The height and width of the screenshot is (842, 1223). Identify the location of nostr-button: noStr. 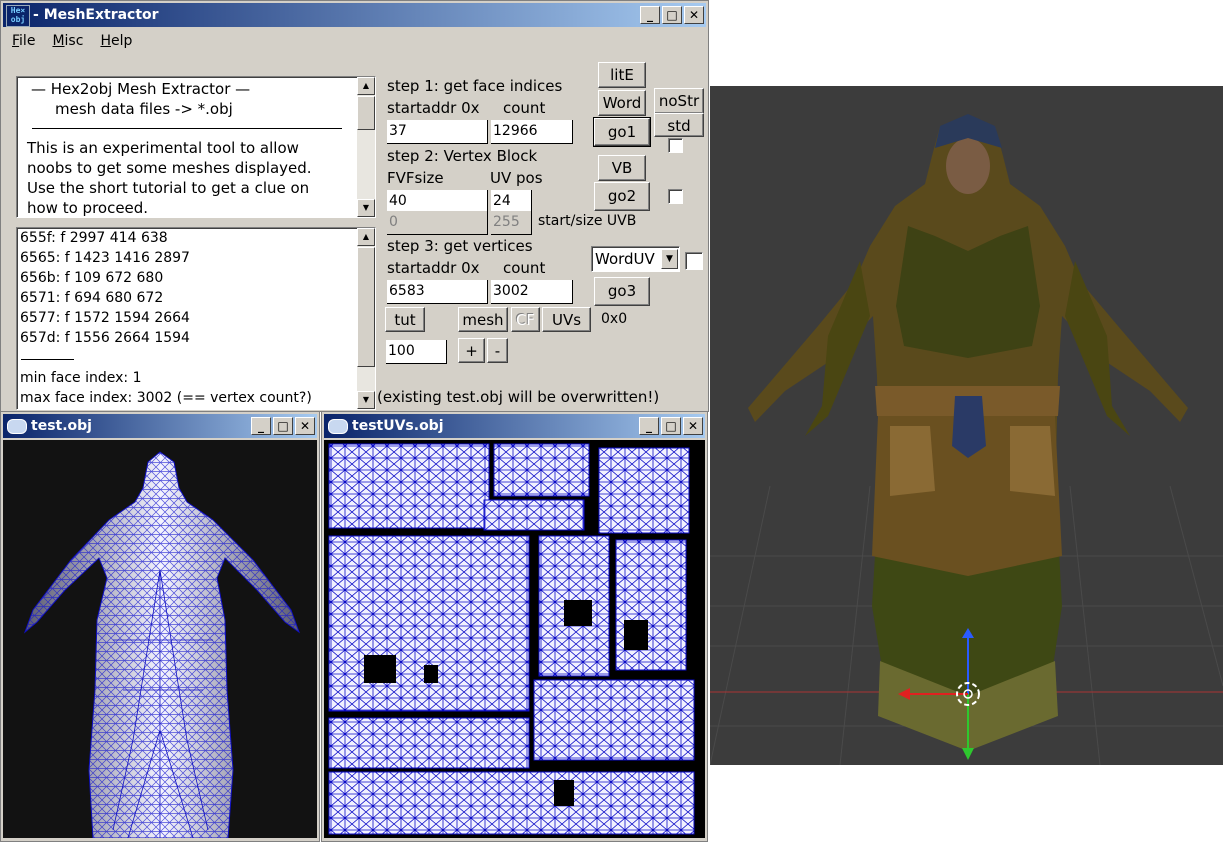
(679, 101).